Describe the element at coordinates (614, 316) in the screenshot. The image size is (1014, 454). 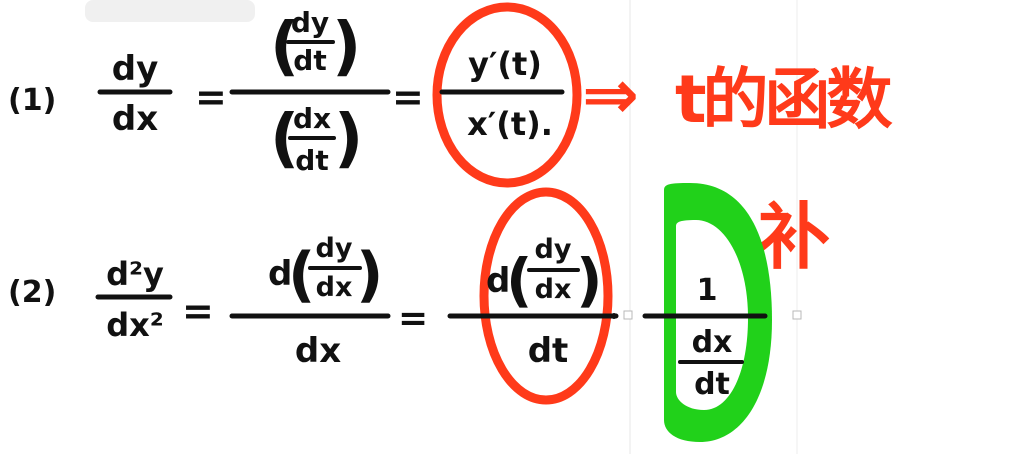
I see `multiply-dot` at that location.